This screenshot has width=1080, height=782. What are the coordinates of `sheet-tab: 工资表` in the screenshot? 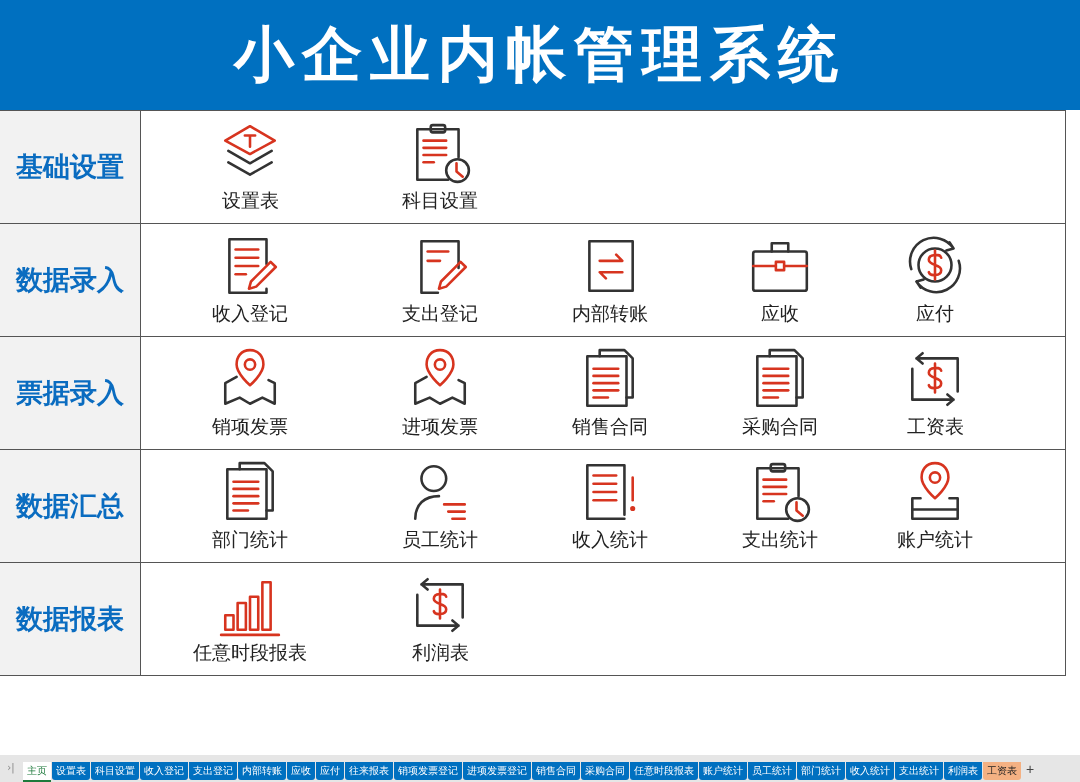 It's located at (1002, 771).